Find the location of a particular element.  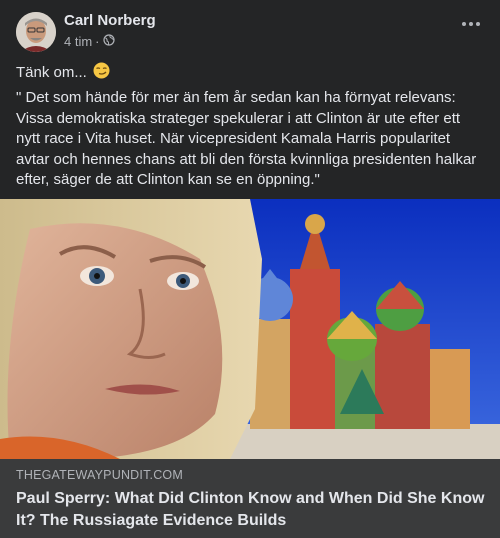

author-name: Carl Norberg is located at coordinates (110, 20).